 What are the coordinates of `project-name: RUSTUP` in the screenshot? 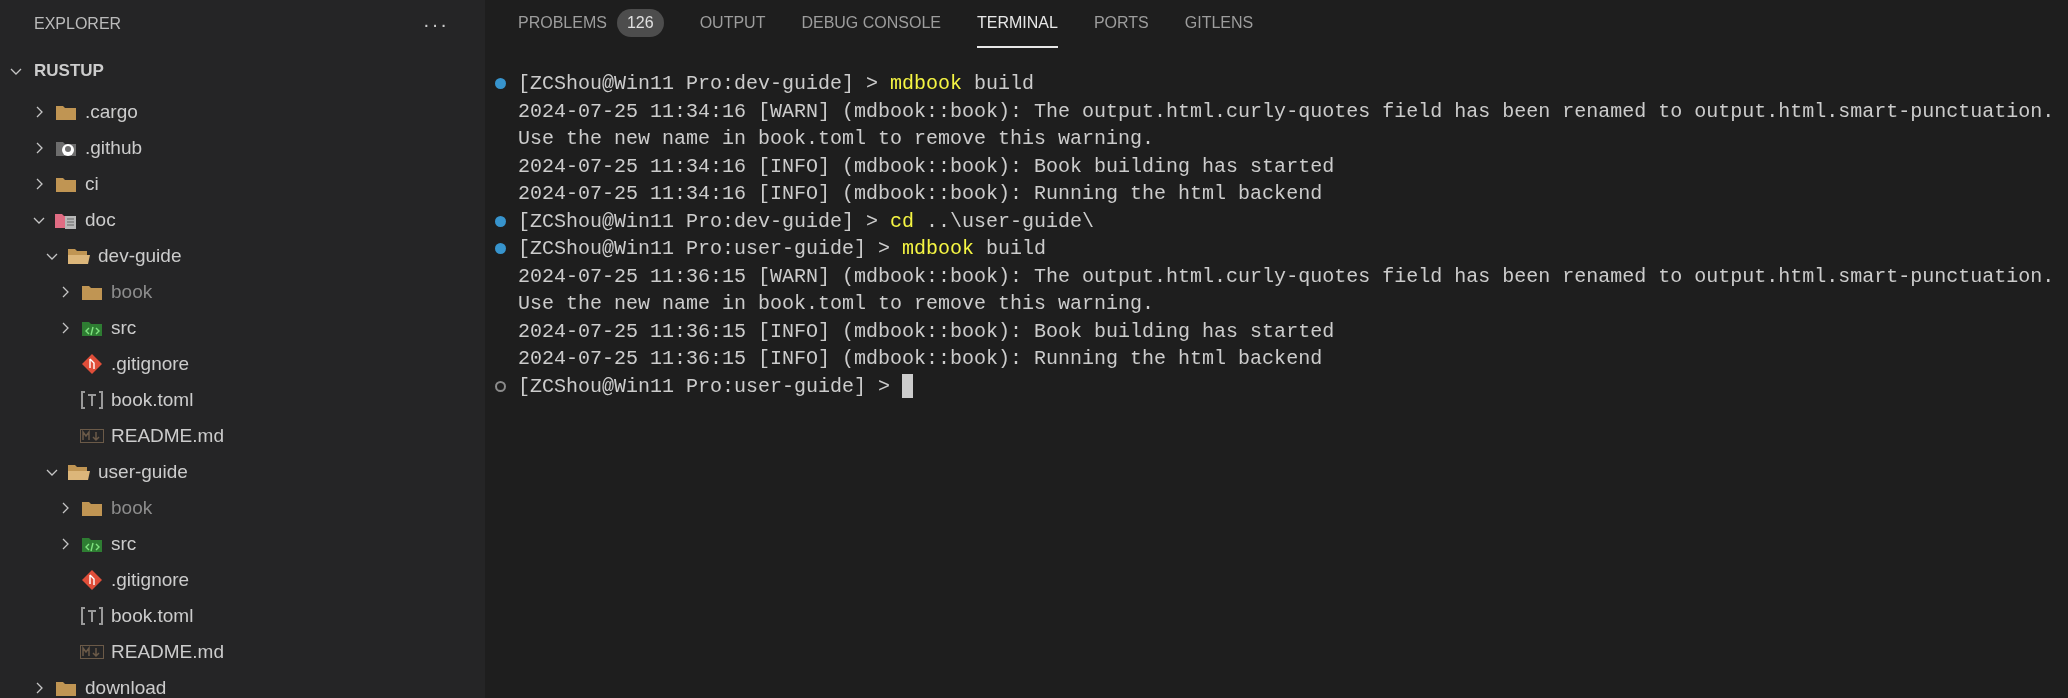 It's located at (69, 71).